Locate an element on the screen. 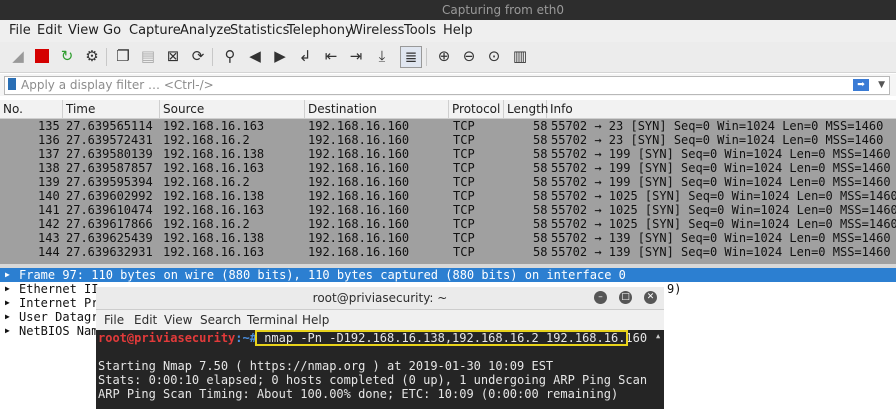  colorize-icon: ≣ is located at coordinates (411, 57).